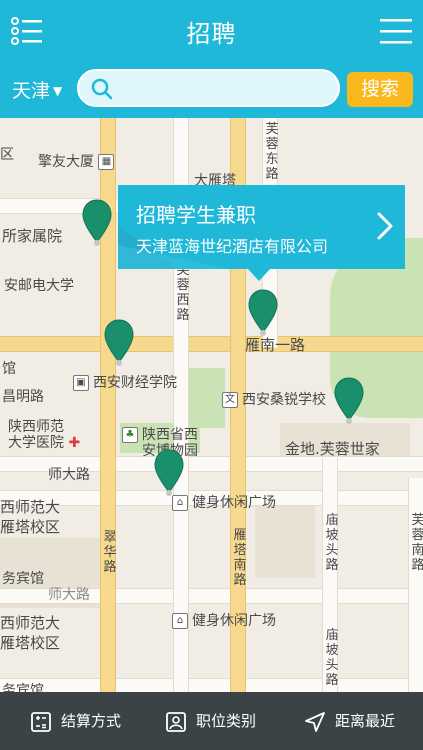  What do you see at coordinates (380, 89) in the screenshot?
I see `search-button: 搜索` at bounding box center [380, 89].